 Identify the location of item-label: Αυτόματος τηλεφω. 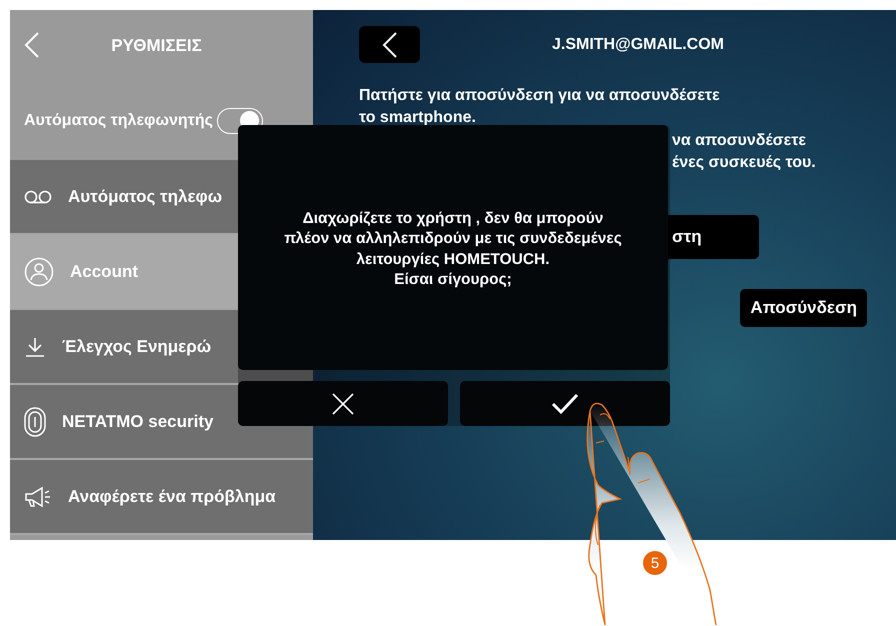
(145, 196).